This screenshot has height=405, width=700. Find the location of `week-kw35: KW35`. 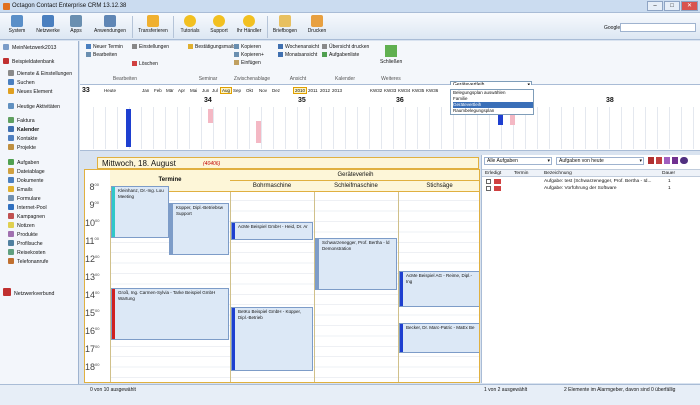

week-kw35: KW35 is located at coordinates (418, 90).